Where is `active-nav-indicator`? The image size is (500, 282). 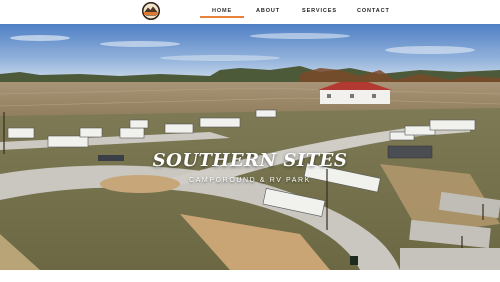 active-nav-indicator is located at coordinates (222, 17).